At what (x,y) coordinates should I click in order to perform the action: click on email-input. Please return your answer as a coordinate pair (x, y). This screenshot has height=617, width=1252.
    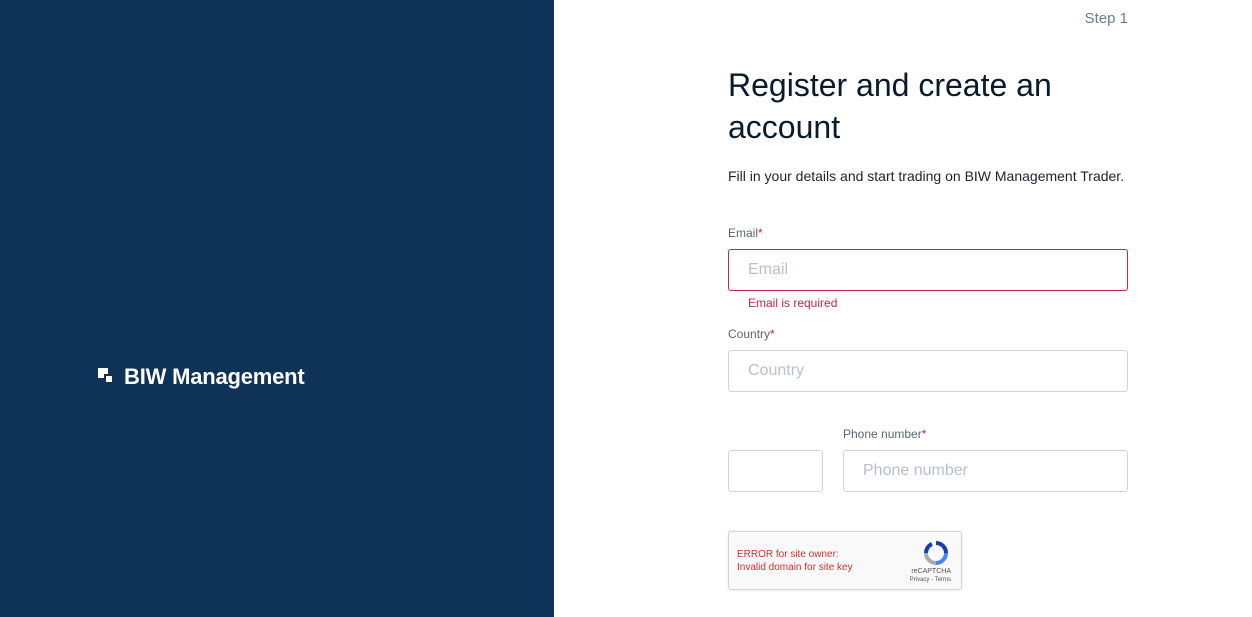
    Looking at the image, I should click on (928, 270).